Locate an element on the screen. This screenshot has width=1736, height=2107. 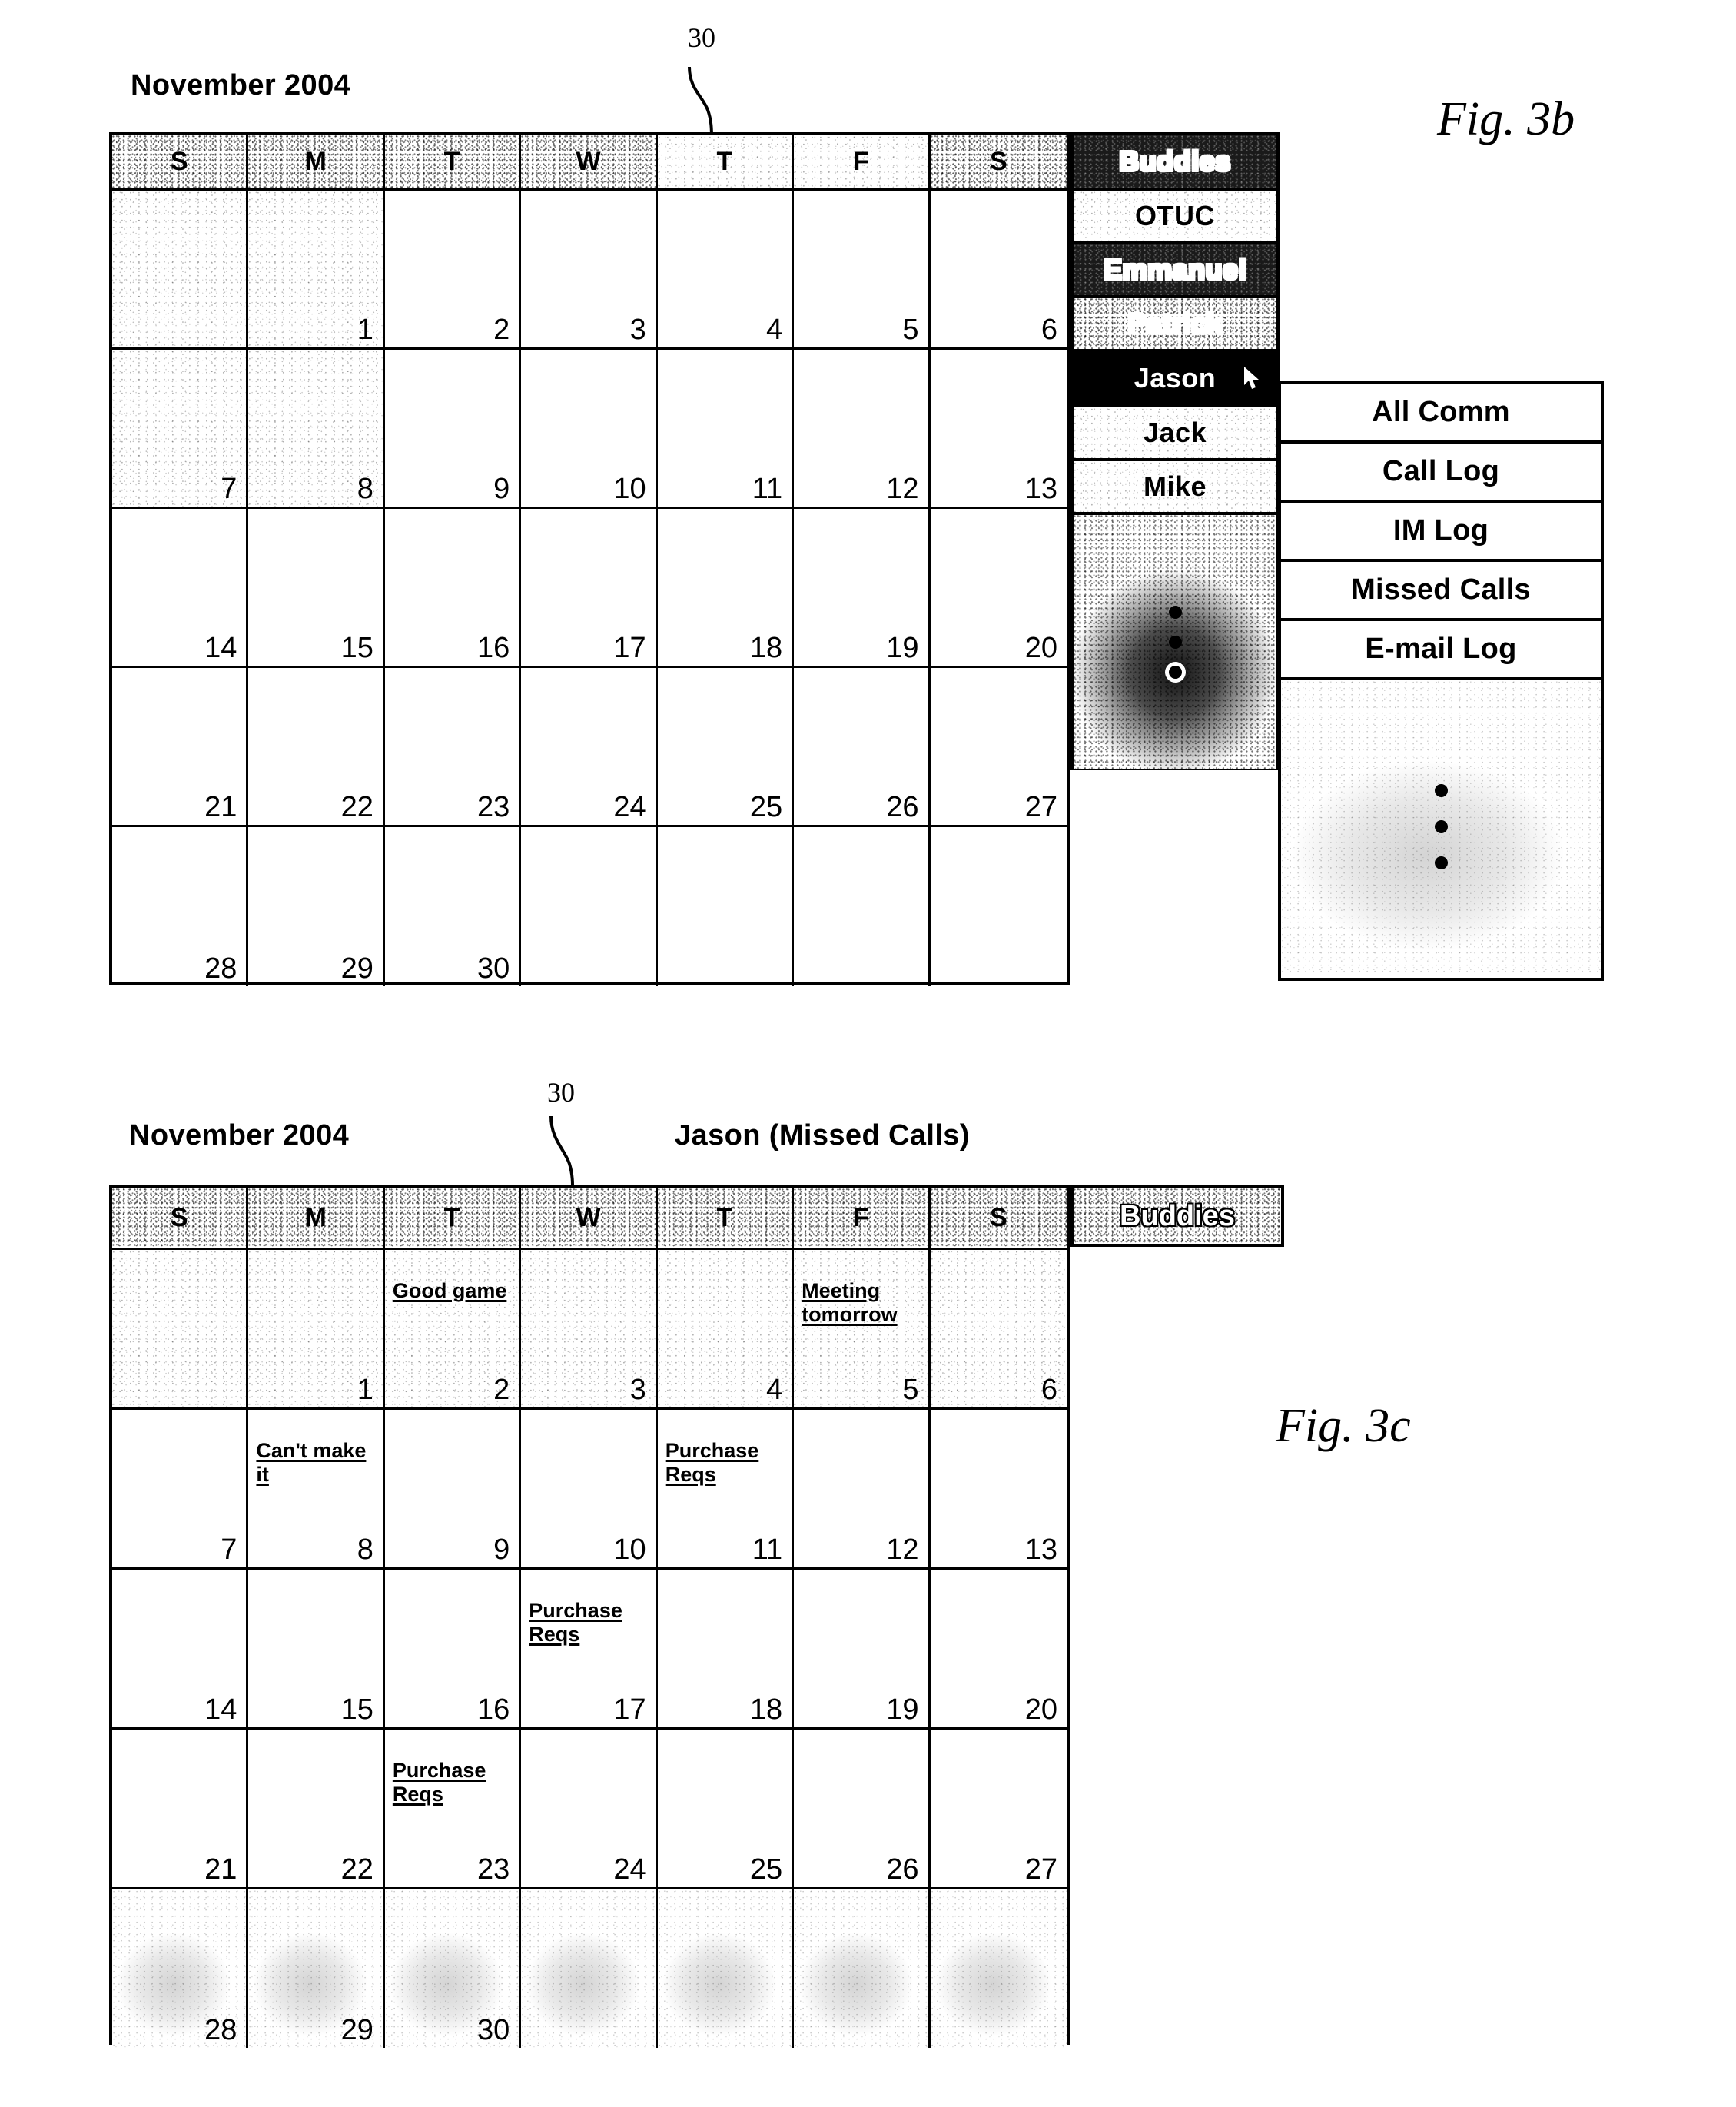
buddies-tab: Buddies is located at coordinates (1177, 1216).